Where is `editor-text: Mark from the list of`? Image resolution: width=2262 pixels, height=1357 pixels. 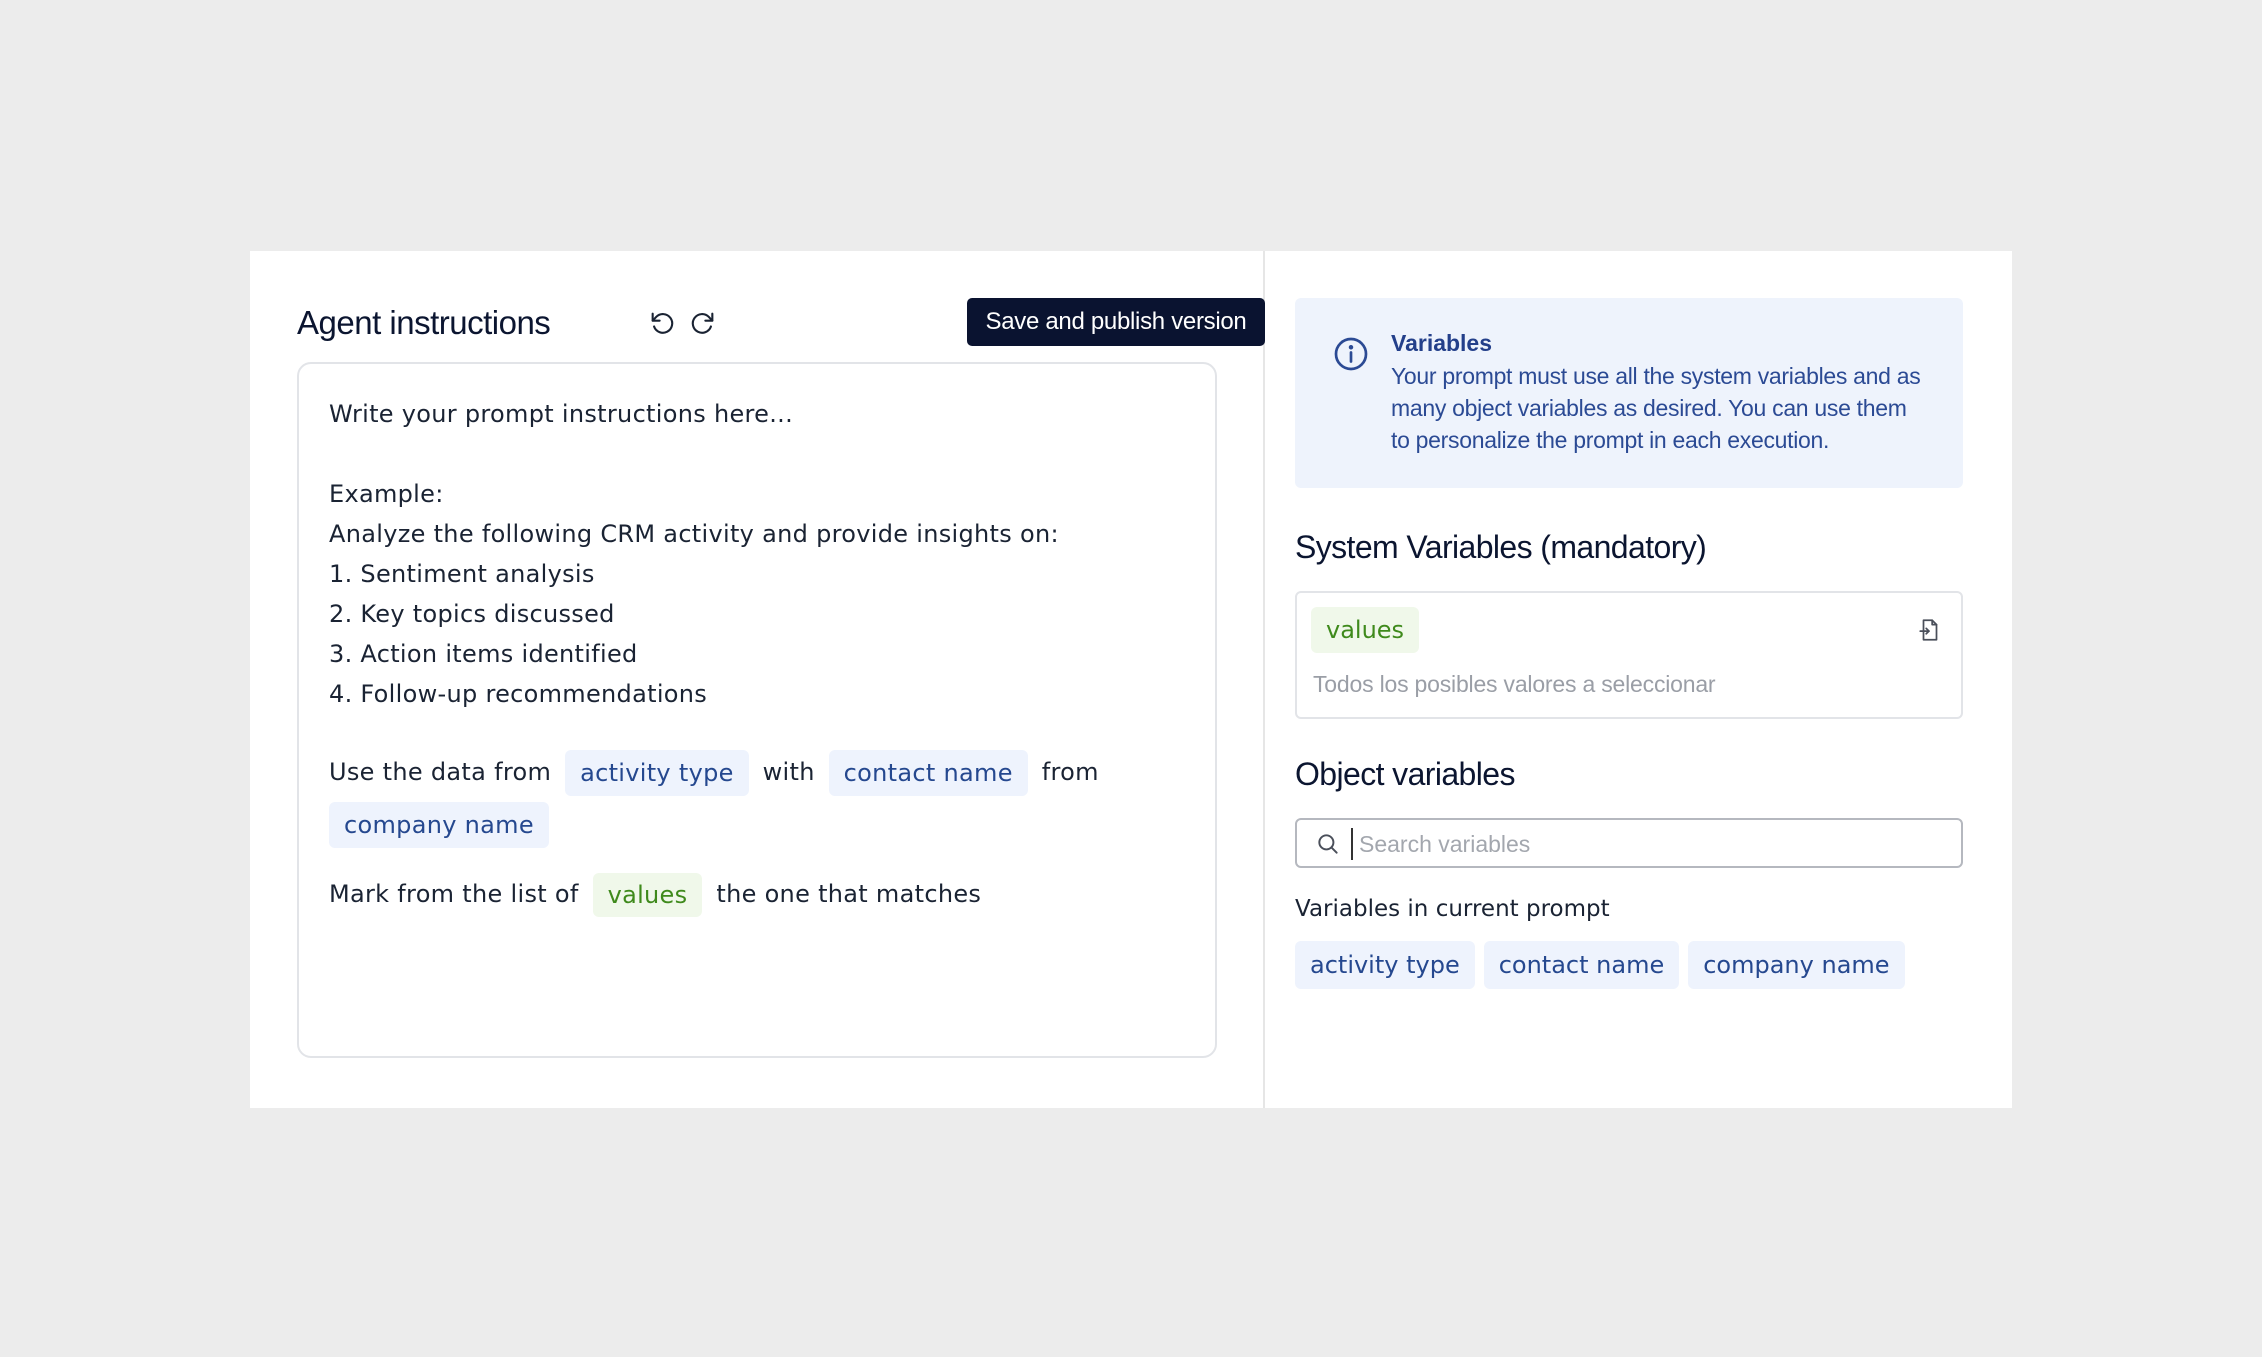
editor-text: Mark from the list of is located at coordinates (454, 894).